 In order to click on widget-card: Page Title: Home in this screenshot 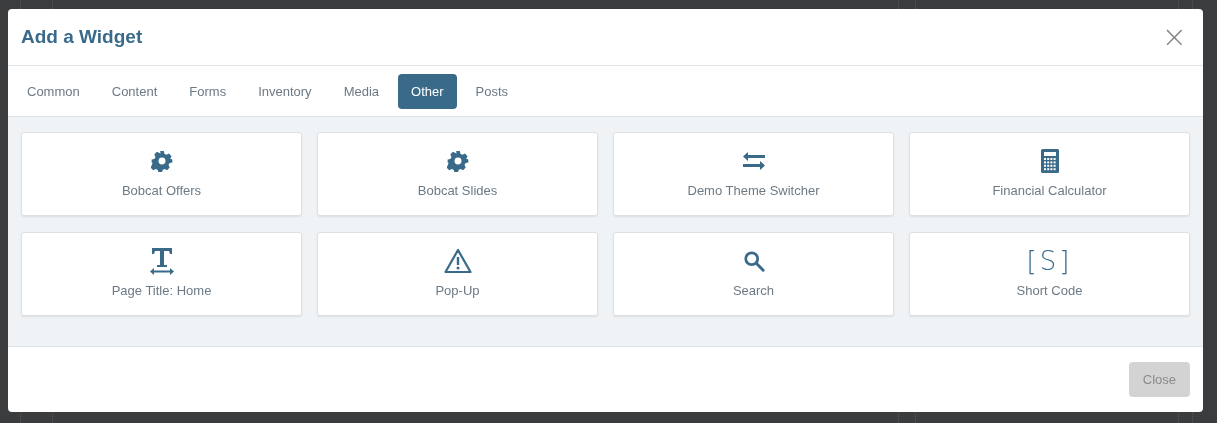, I will do `click(161, 274)`.